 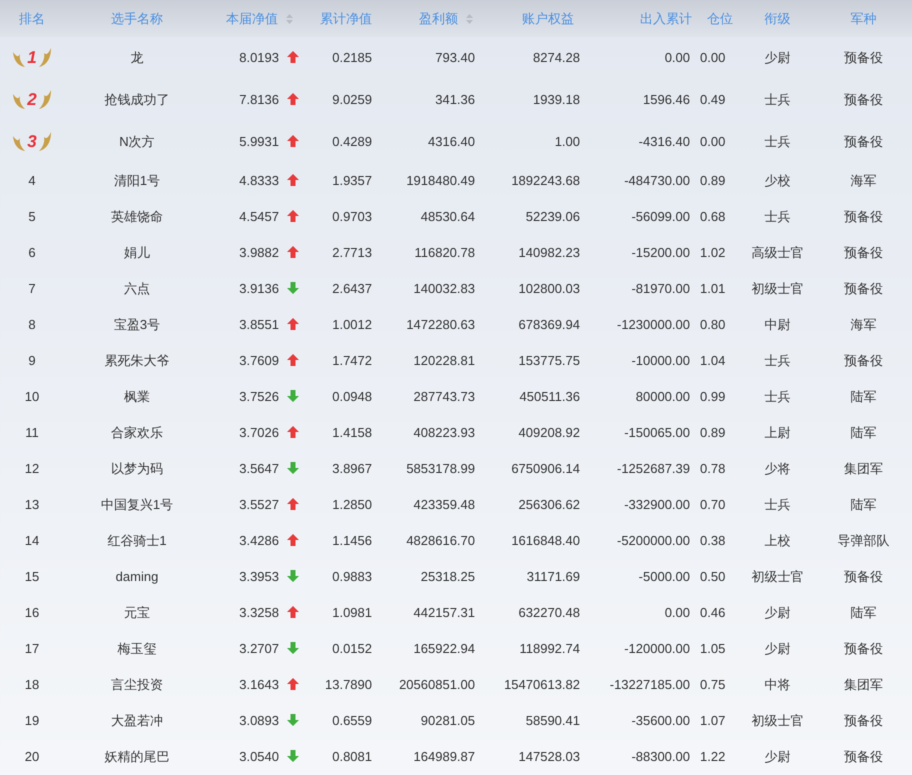 What do you see at coordinates (259, 648) in the screenshot?
I see `net-value: 3.2707` at bounding box center [259, 648].